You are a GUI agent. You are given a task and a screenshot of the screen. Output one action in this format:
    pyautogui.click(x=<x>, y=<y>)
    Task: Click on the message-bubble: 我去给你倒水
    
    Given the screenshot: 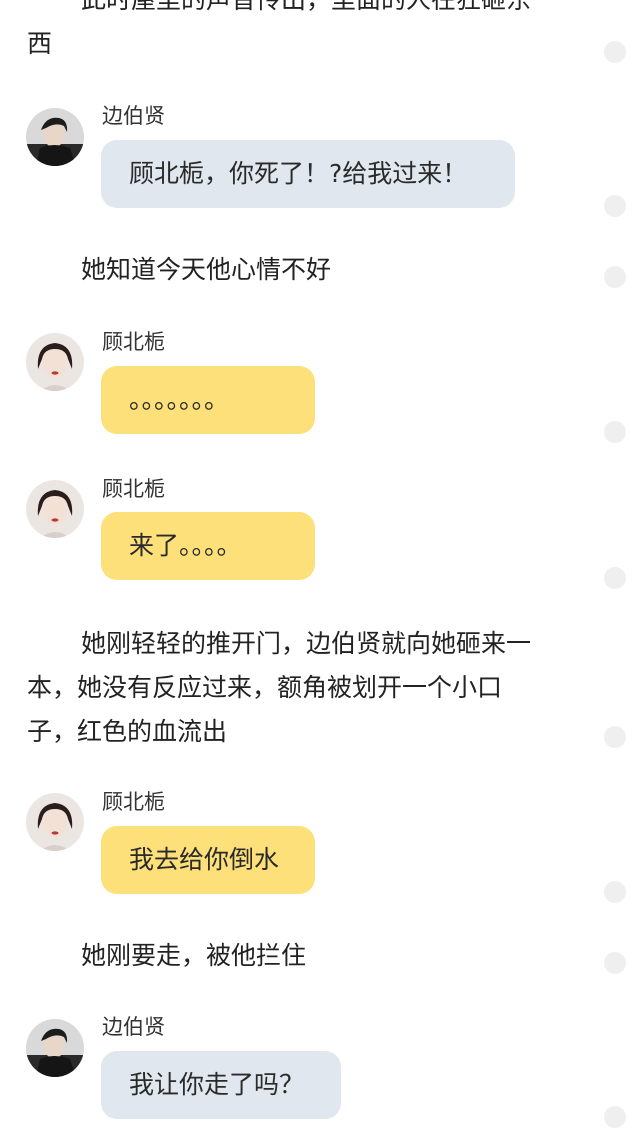 What is the action you would take?
    pyautogui.click(x=208, y=860)
    